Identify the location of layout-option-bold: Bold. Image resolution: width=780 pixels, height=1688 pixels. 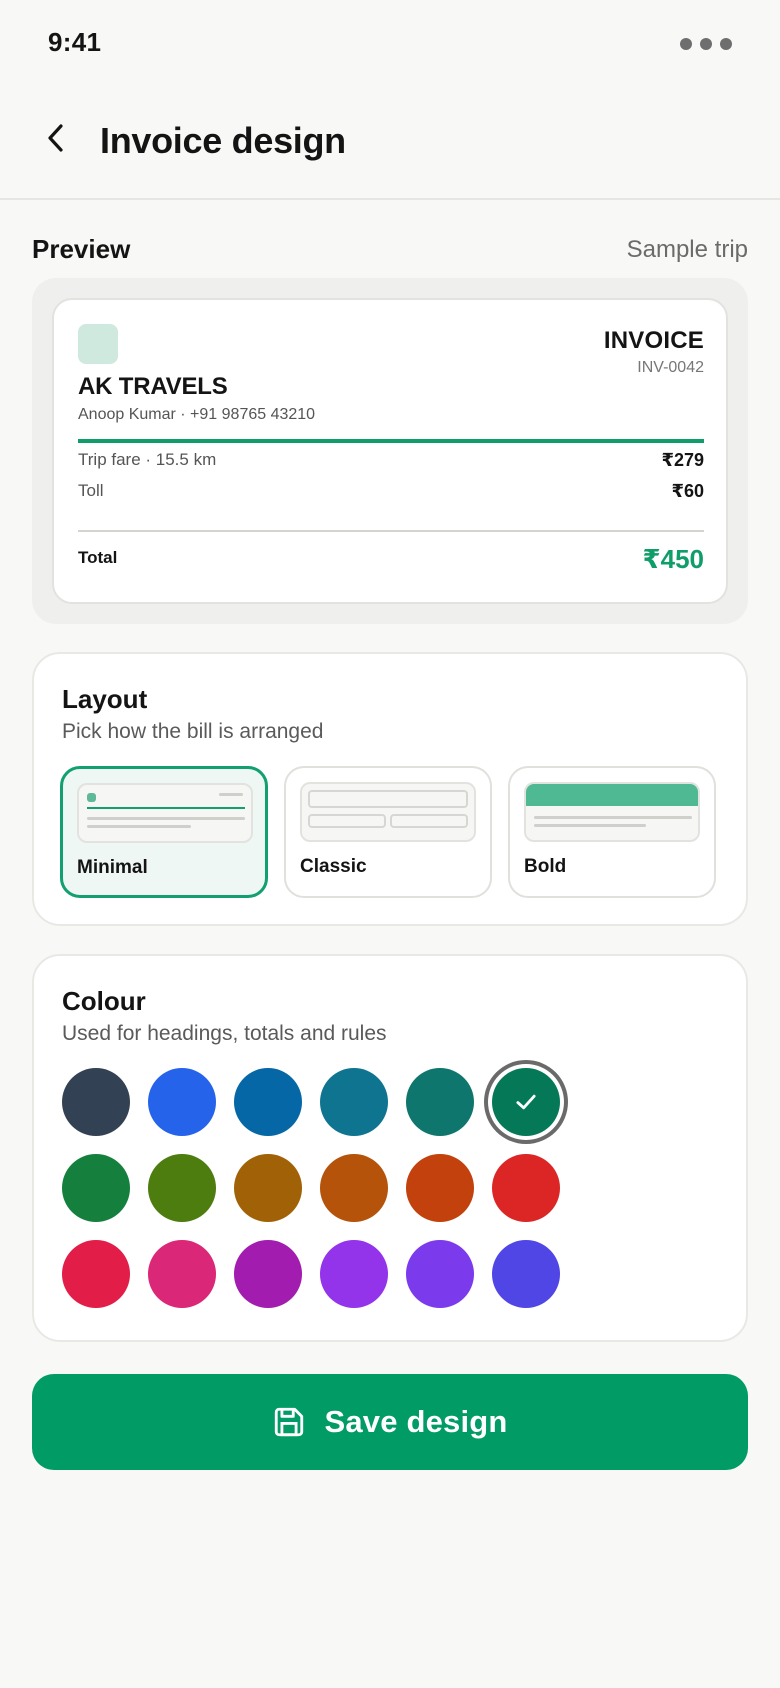
(612, 832).